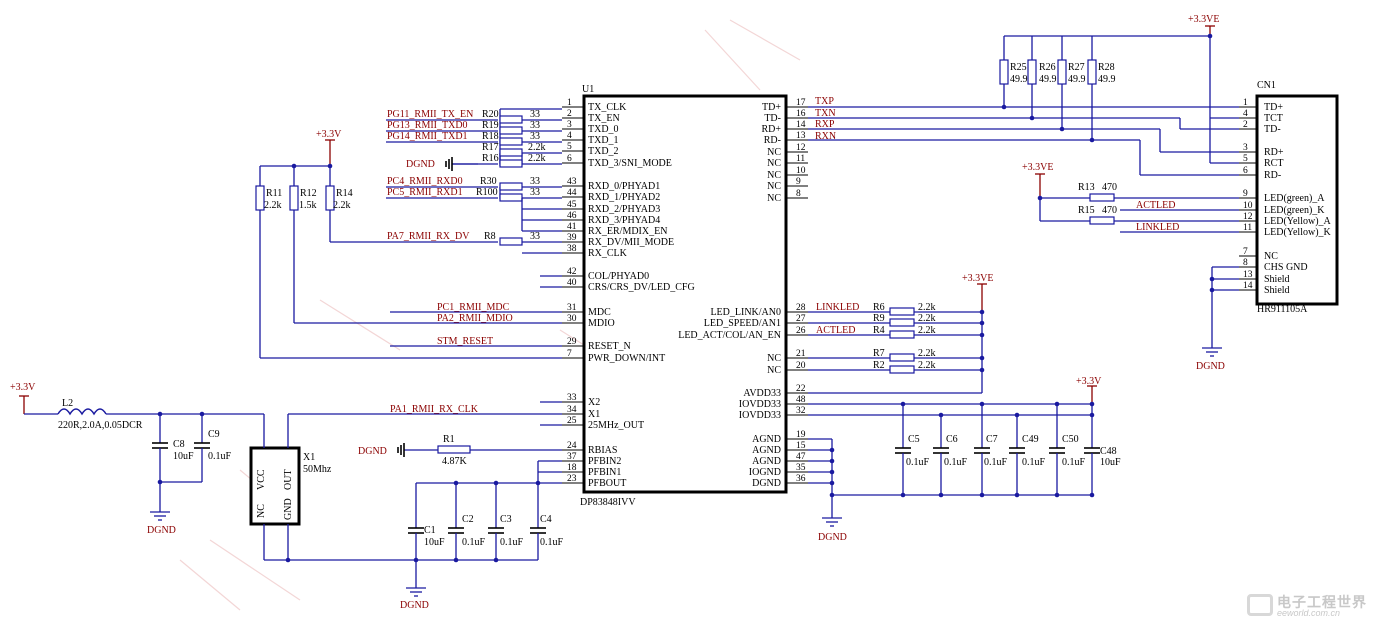  Describe the element at coordinates (425, 192) in the screenshot. I see `net-rxd1: PC5_RMII_RXD1` at that location.